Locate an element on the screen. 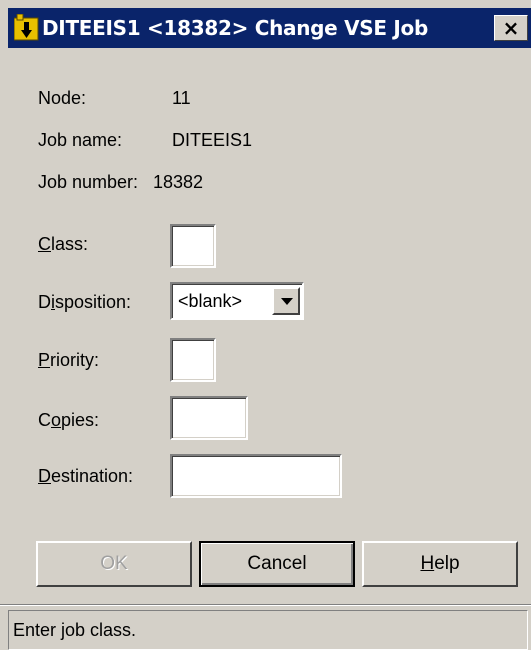 The width and height of the screenshot is (531, 650). priority-label: Priority: is located at coordinates (68, 360).